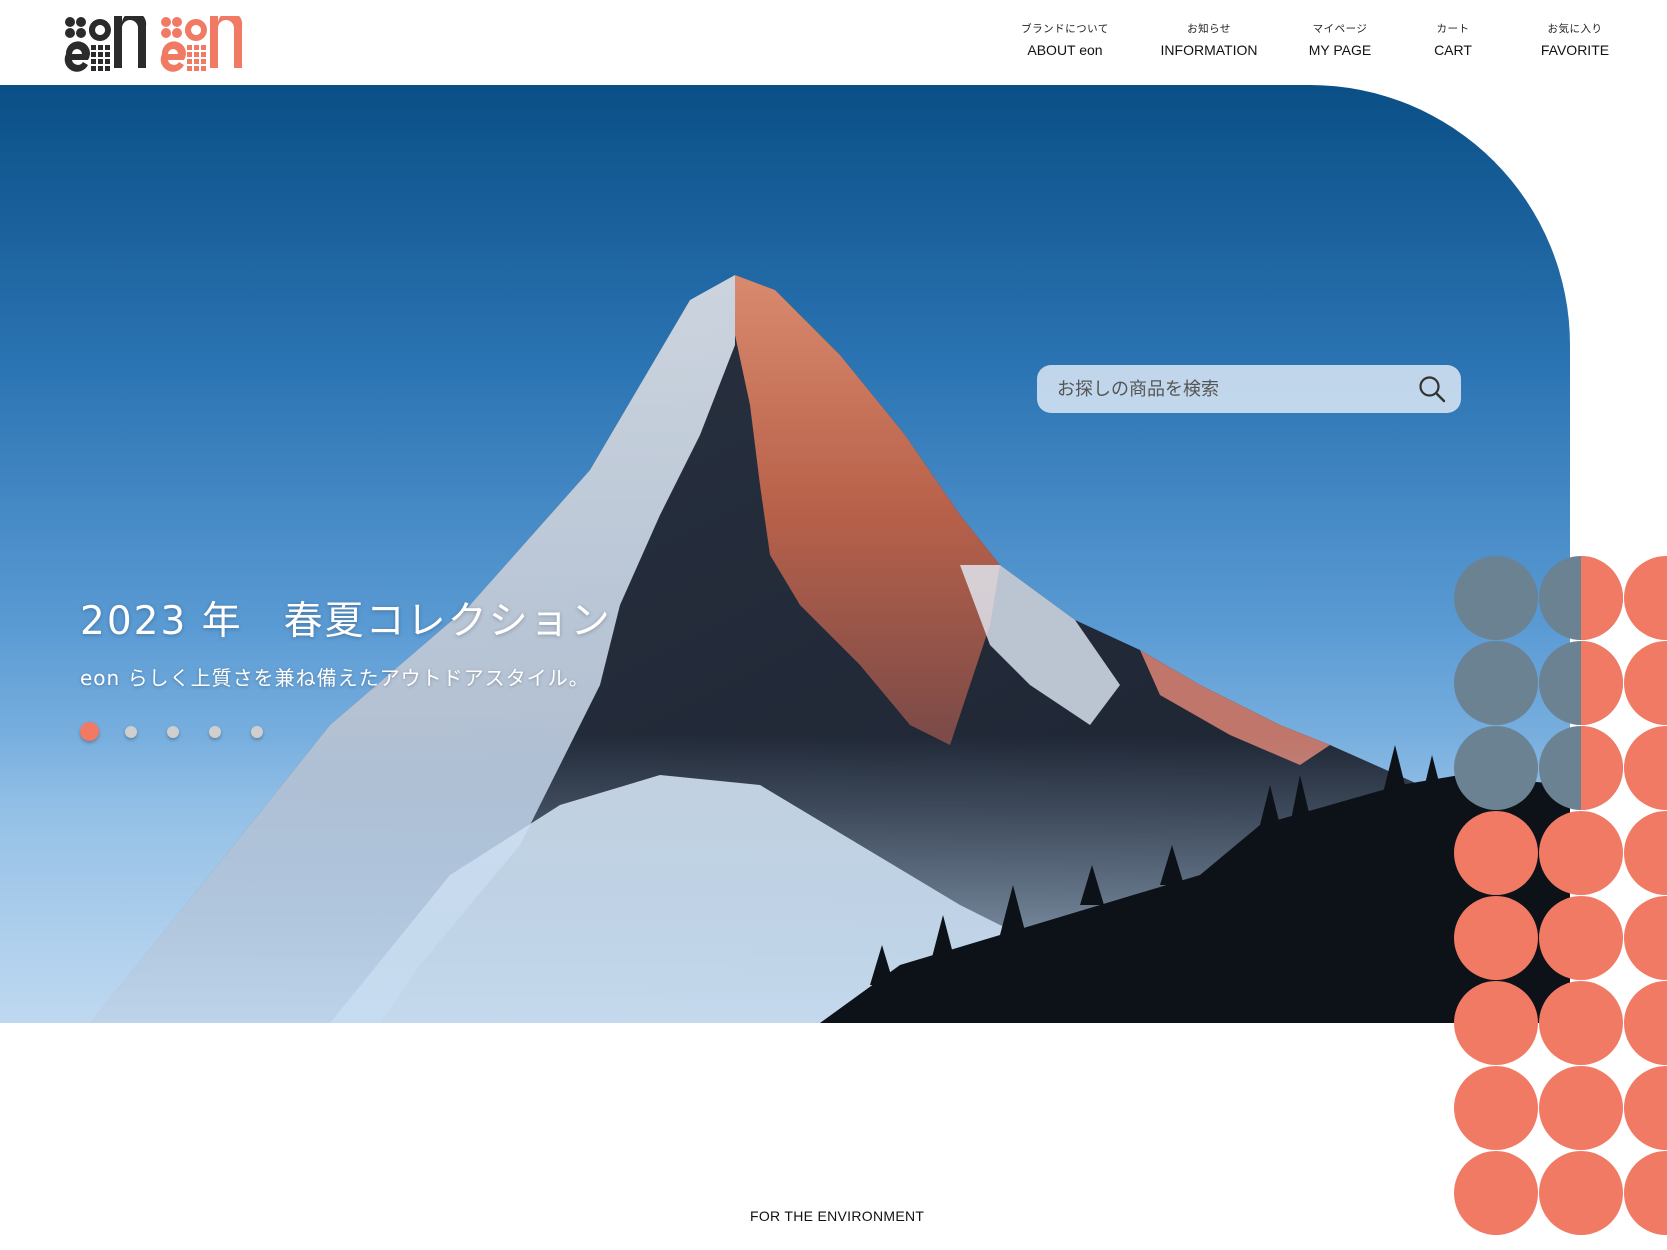 The image size is (1667, 1250). What do you see at coordinates (186, 731) in the screenshot?
I see `slide-indicator` at bounding box center [186, 731].